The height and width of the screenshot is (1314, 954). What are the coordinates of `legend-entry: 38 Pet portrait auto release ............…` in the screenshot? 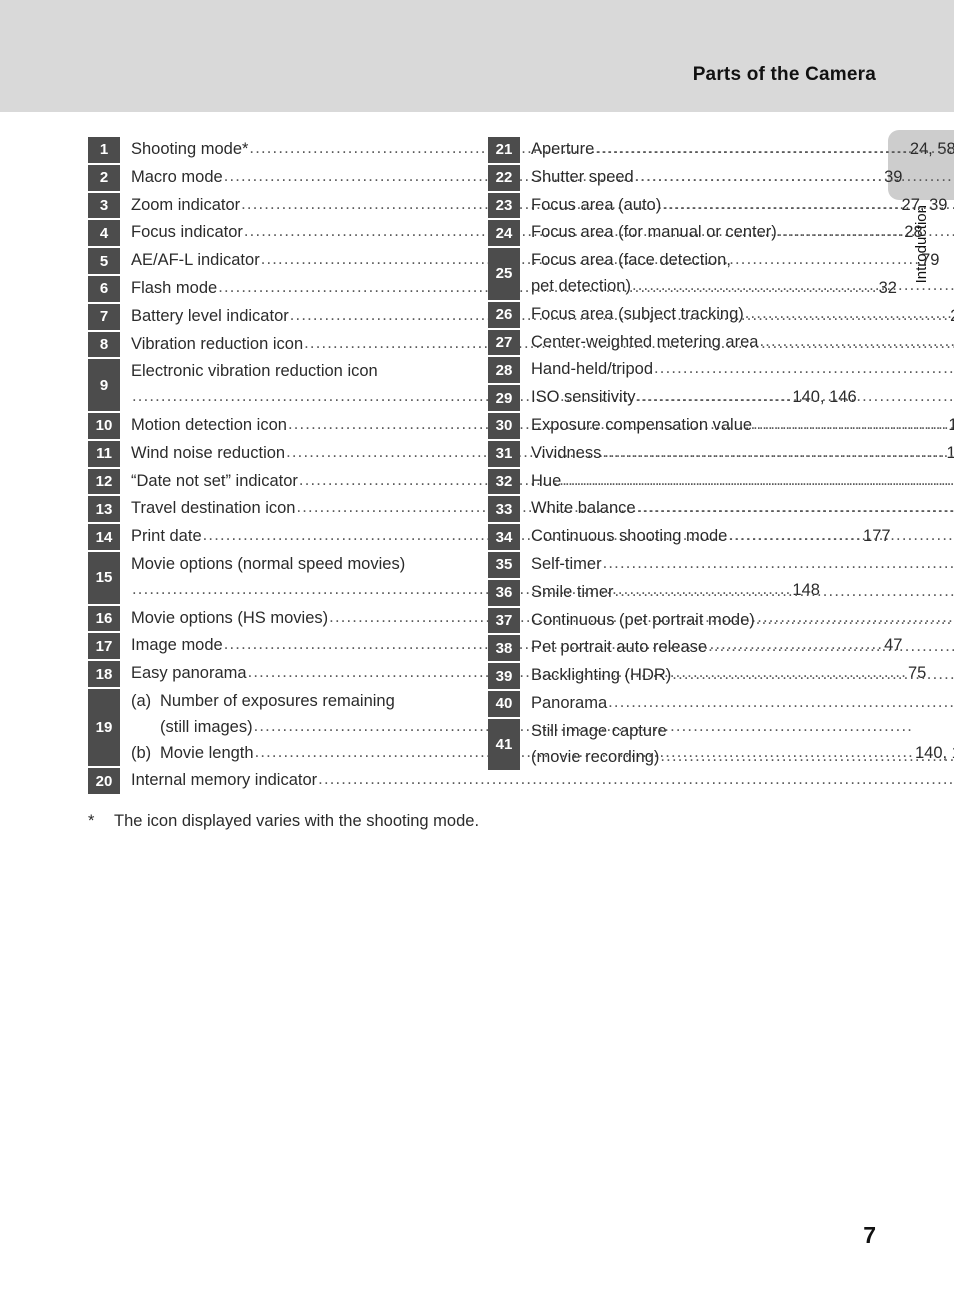 It's located at (721, 648).